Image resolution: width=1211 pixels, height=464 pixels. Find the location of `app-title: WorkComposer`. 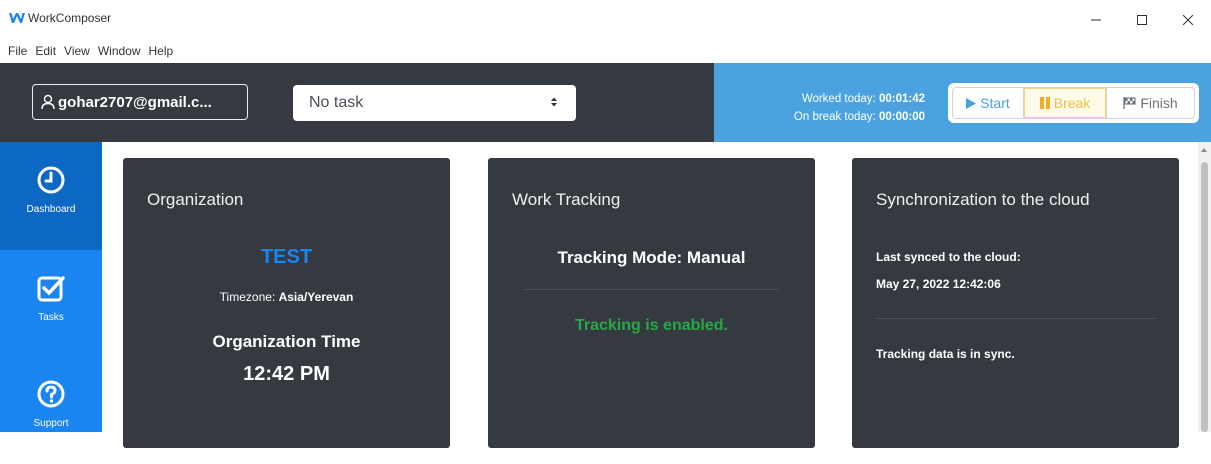

app-title: WorkComposer is located at coordinates (70, 18).